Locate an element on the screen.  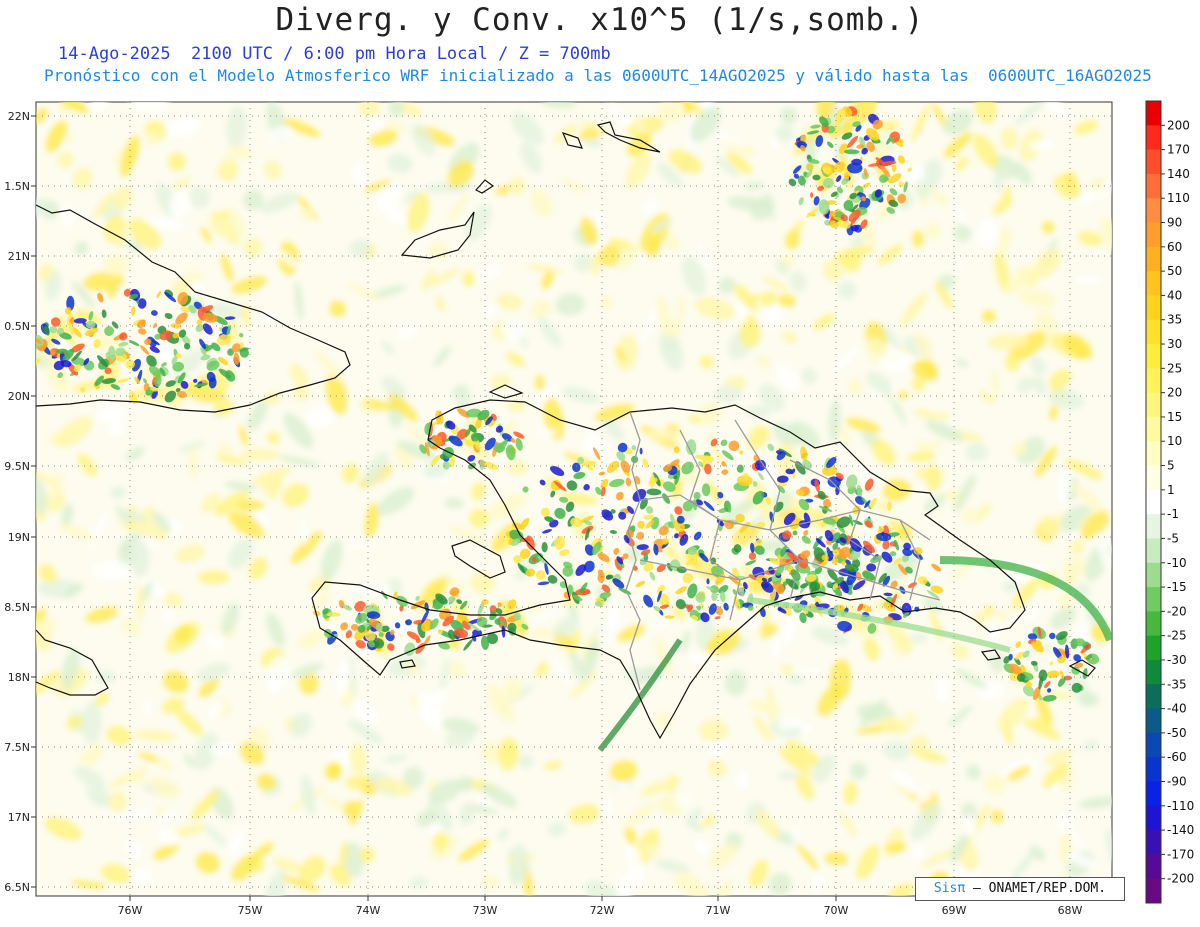
brand-logo-text: Sisπ is located at coordinates (949, 888).